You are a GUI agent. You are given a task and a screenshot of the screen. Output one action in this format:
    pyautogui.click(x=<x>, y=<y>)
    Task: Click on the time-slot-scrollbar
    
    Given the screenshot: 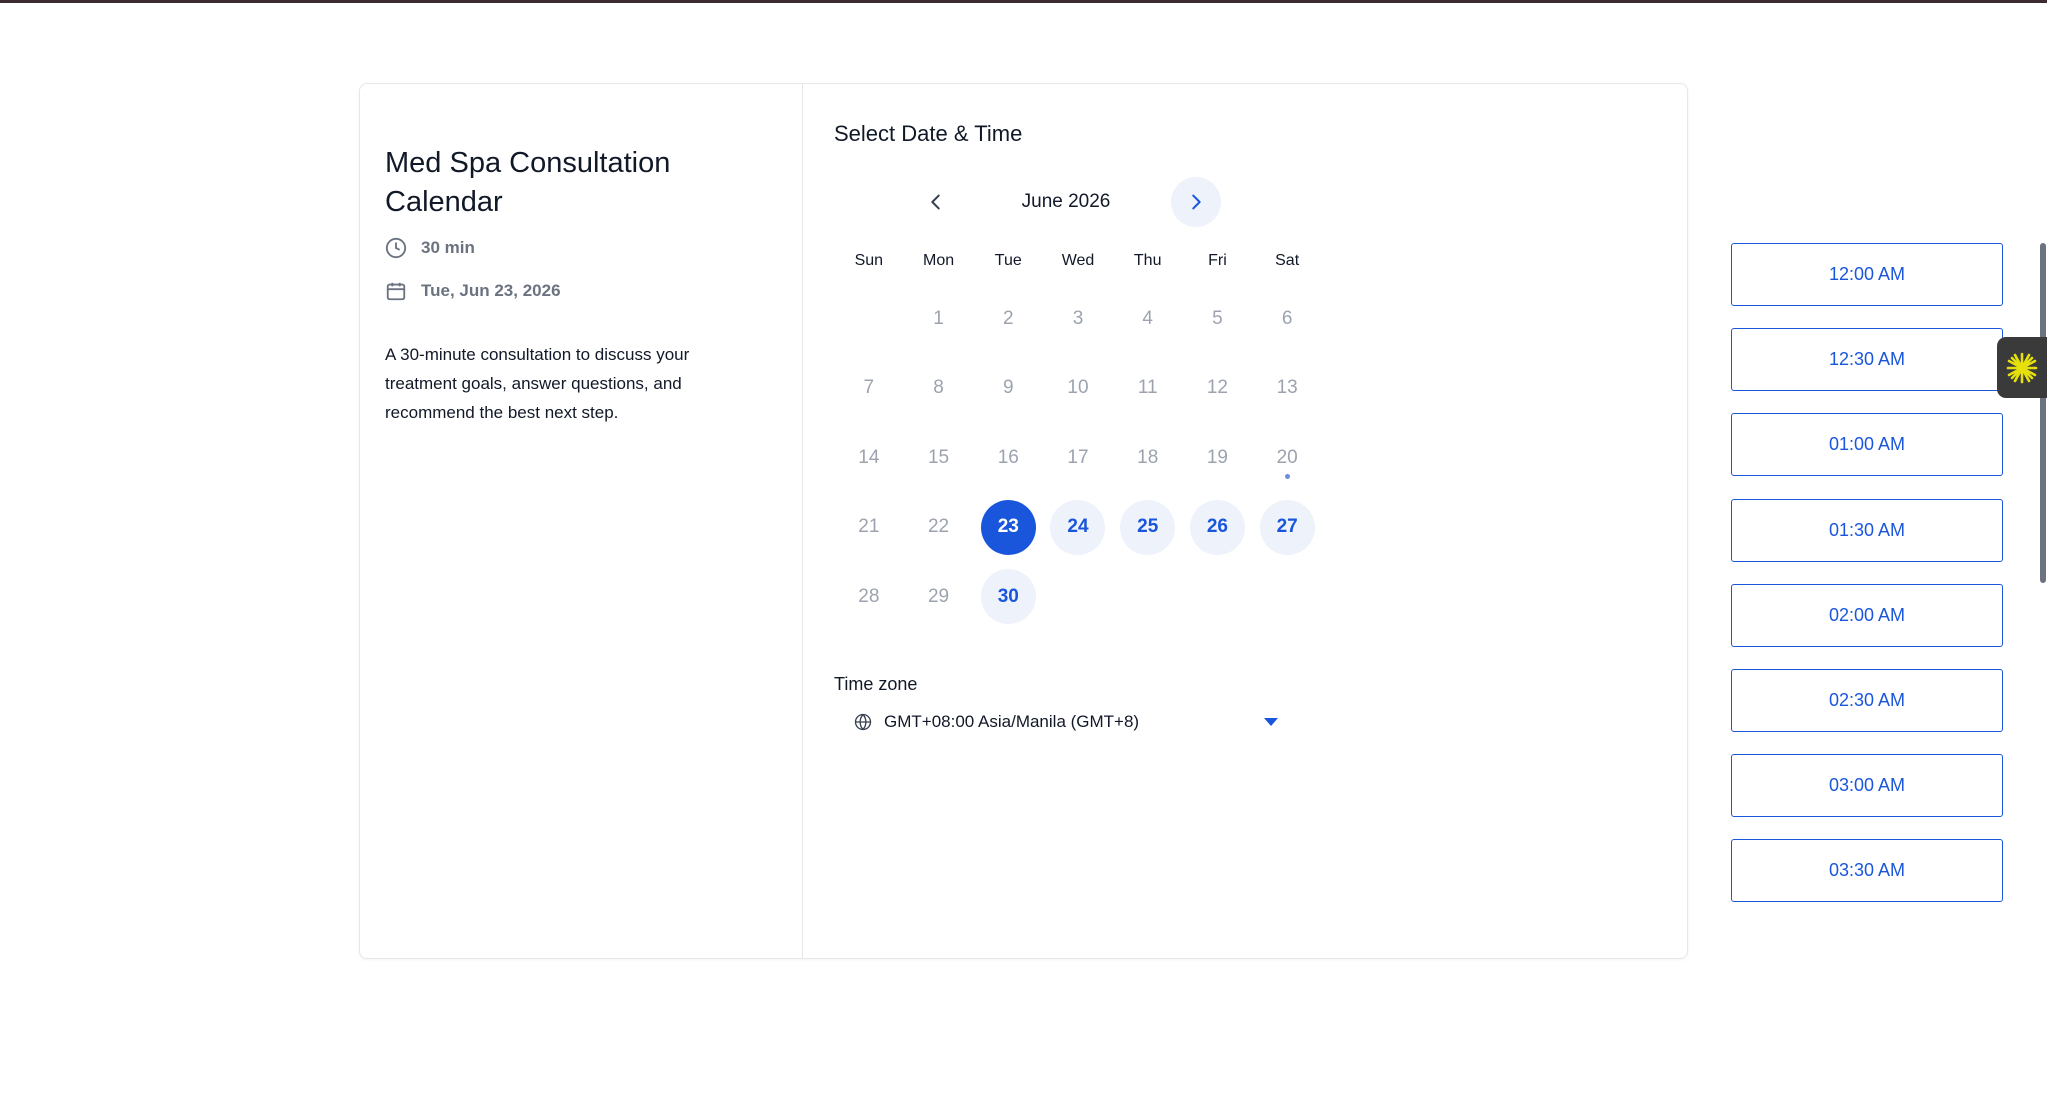 What is the action you would take?
    pyautogui.click(x=2043, y=413)
    